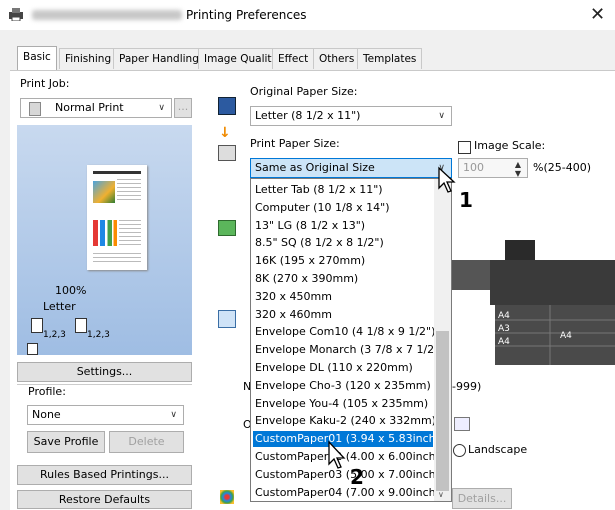 The image size is (615, 510). What do you see at coordinates (532, 302) in the screenshot?
I see `printer-illustration: A4 A3 A4 A4` at bounding box center [532, 302].